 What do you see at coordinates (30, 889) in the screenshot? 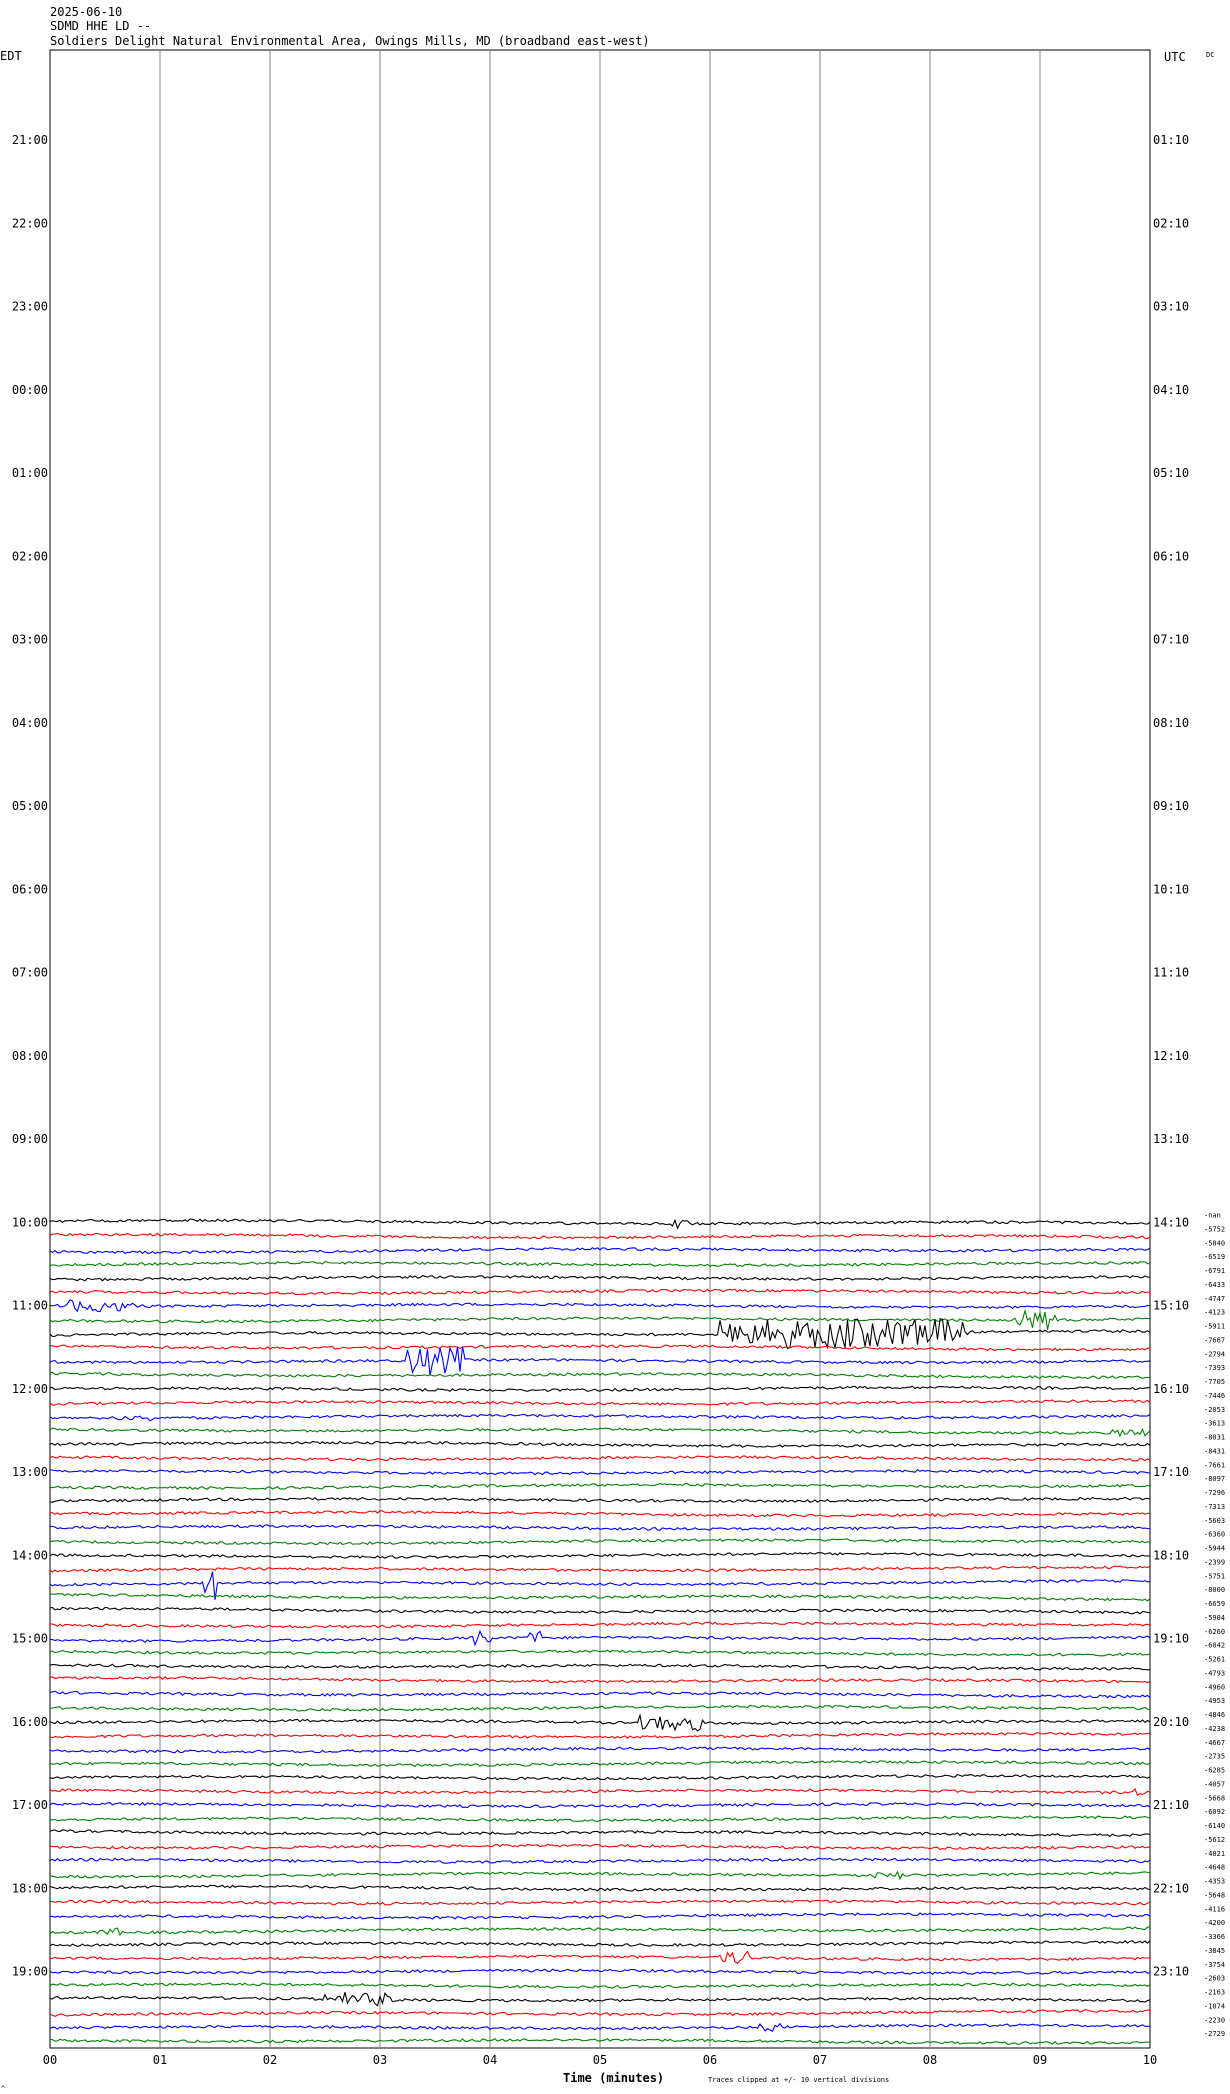
I see `left-hour-label: 06:00` at bounding box center [30, 889].